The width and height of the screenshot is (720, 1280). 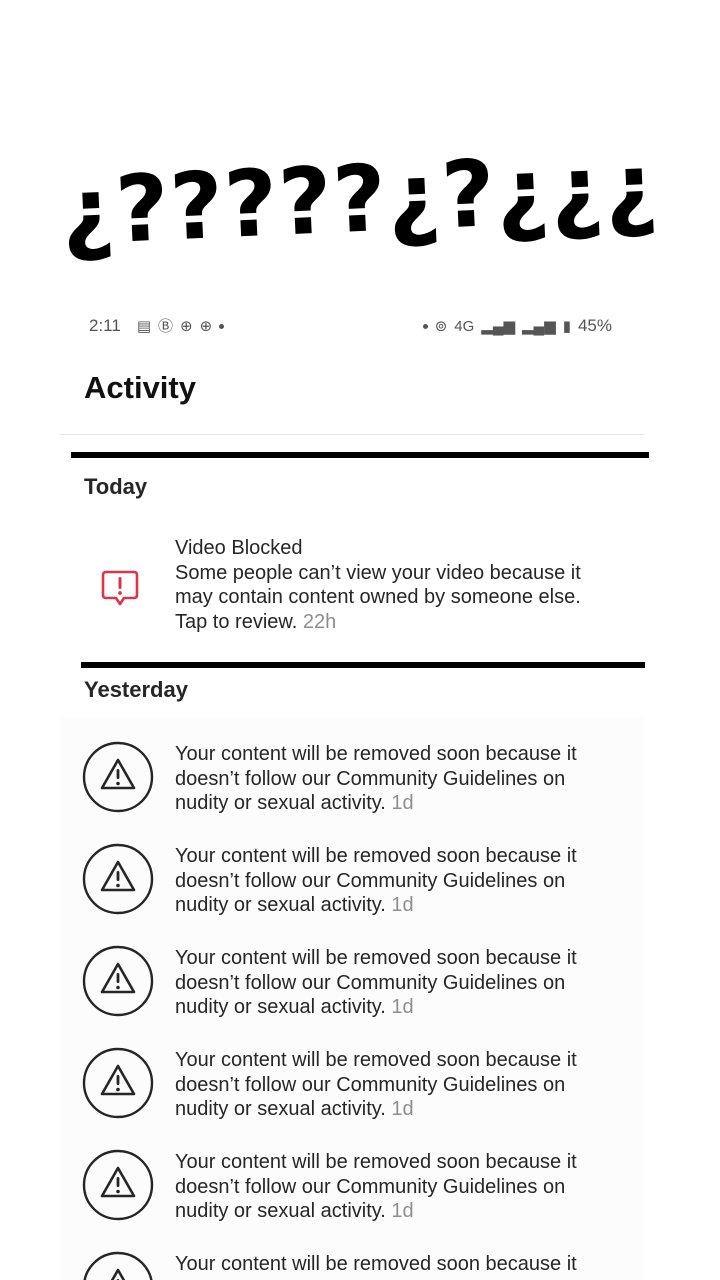 What do you see at coordinates (319, 621) in the screenshot?
I see `notification-time: 22h` at bounding box center [319, 621].